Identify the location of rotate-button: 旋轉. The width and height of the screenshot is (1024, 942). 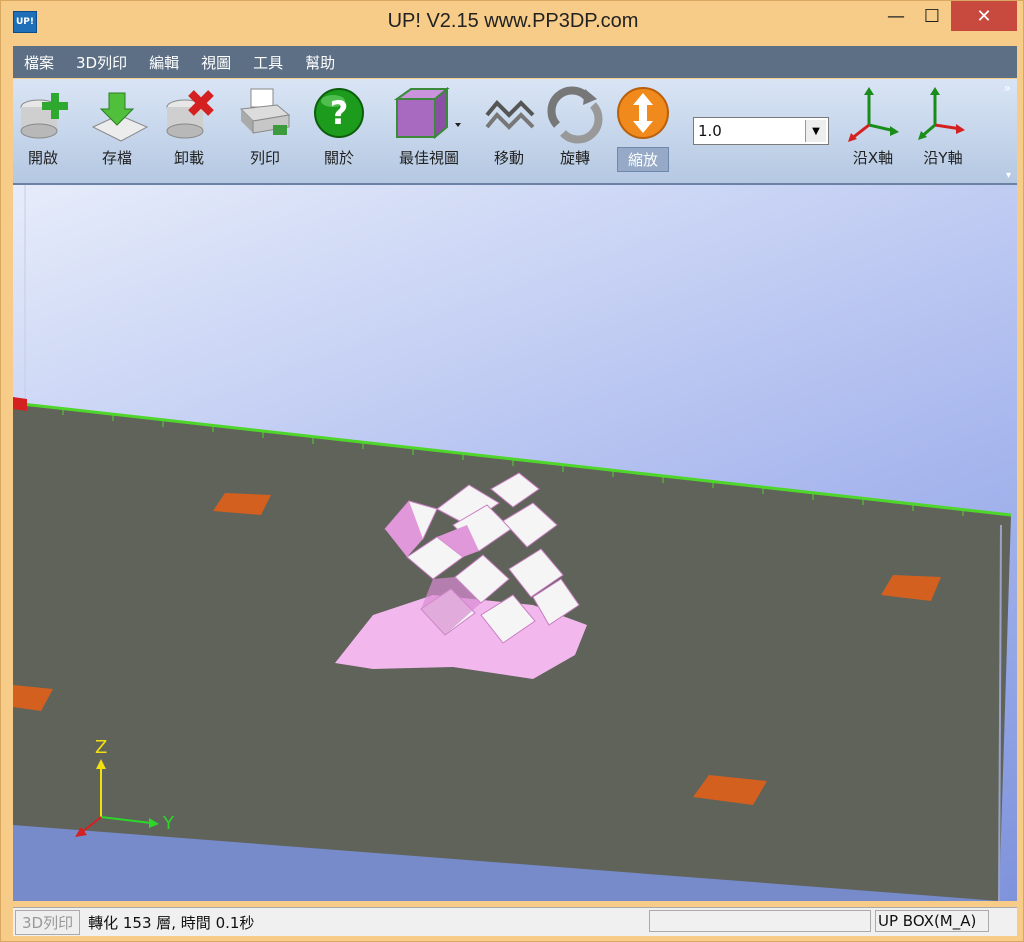
(575, 132).